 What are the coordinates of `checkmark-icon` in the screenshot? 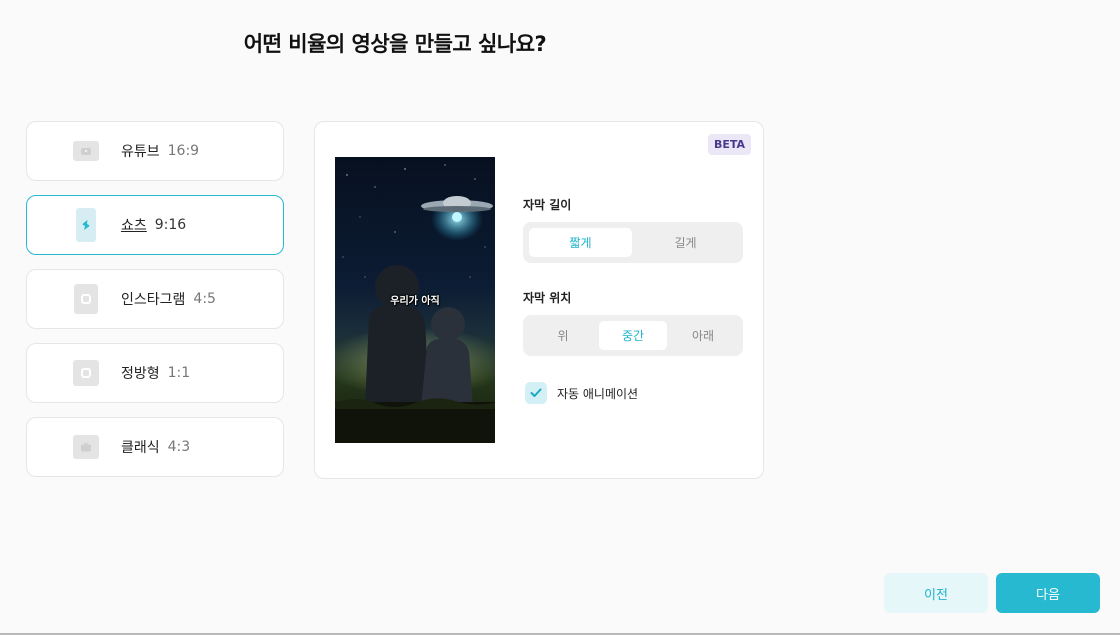 It's located at (536, 392).